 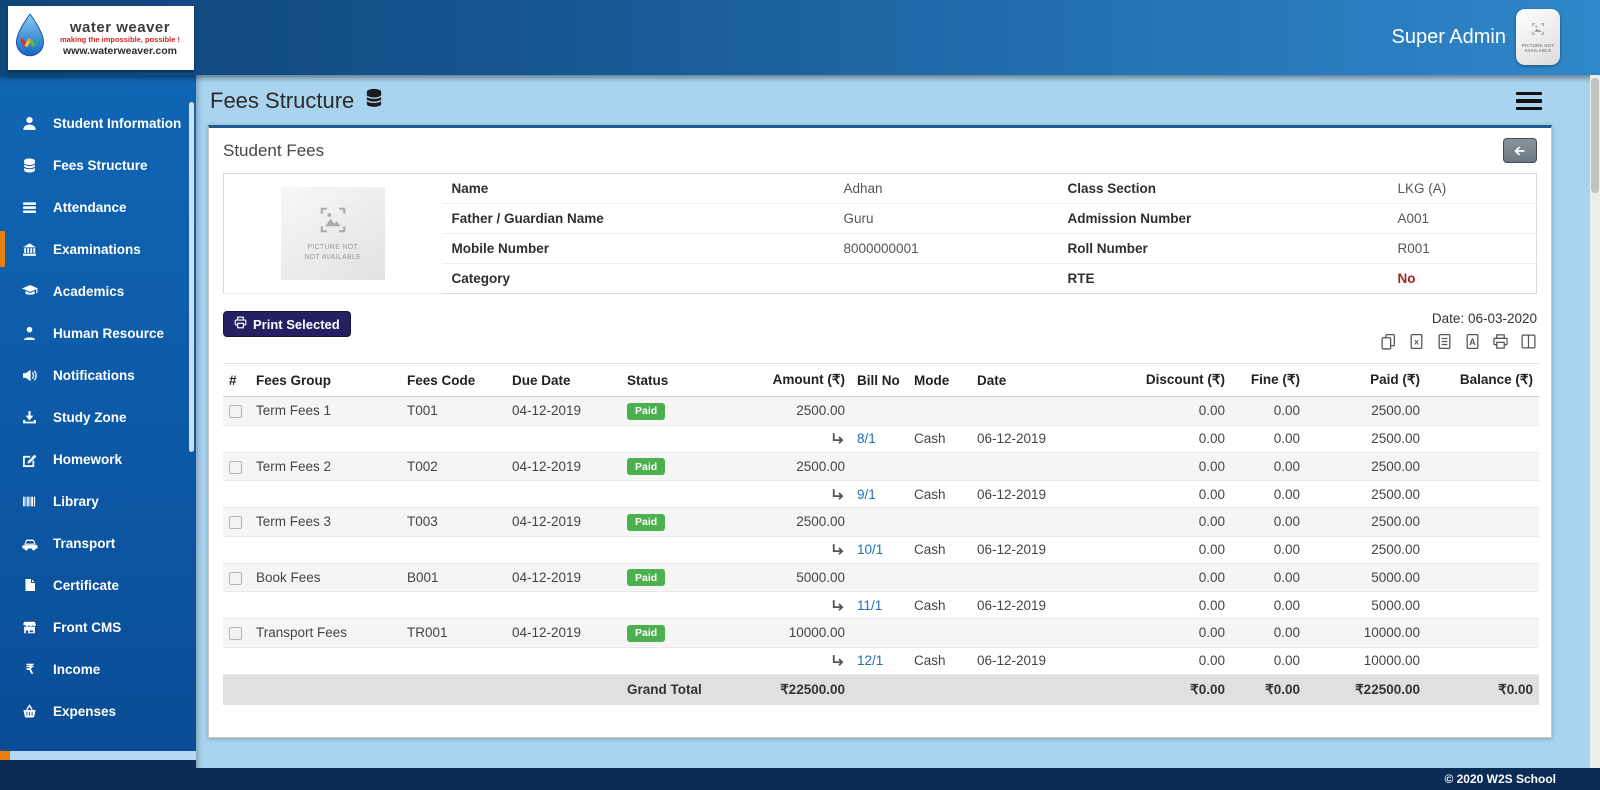 What do you see at coordinates (1500, 341) in the screenshot?
I see `export-print-icon` at bounding box center [1500, 341].